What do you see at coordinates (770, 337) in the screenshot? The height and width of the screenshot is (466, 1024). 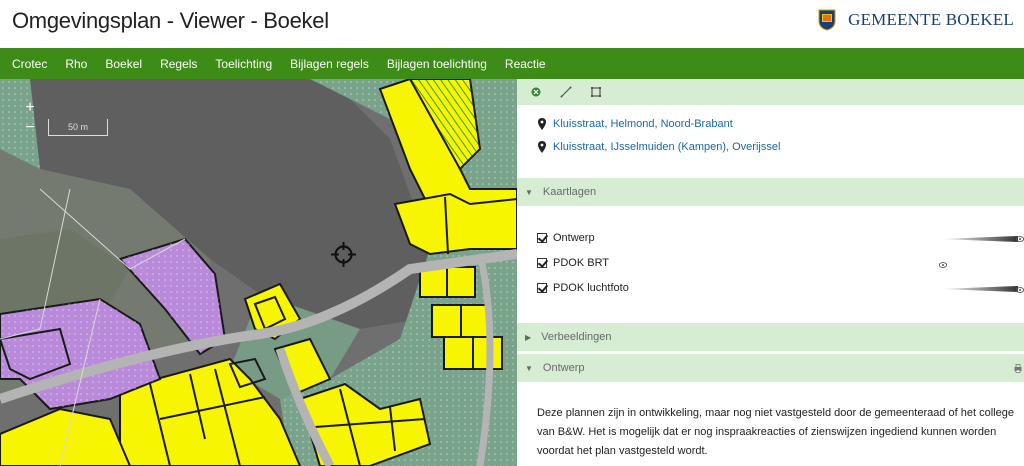 I see `section-verbeeldingen: ▶ Verbeeldingen` at bounding box center [770, 337].